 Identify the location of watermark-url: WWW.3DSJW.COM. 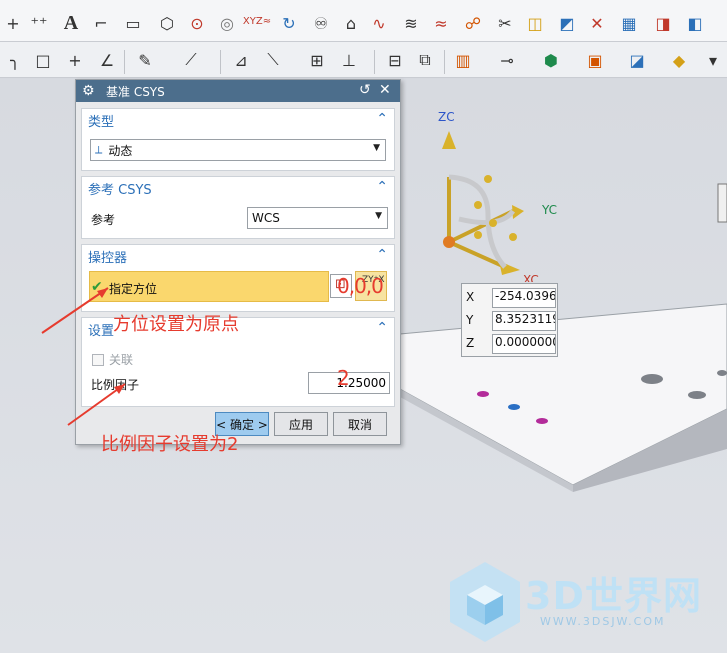
(603, 621).